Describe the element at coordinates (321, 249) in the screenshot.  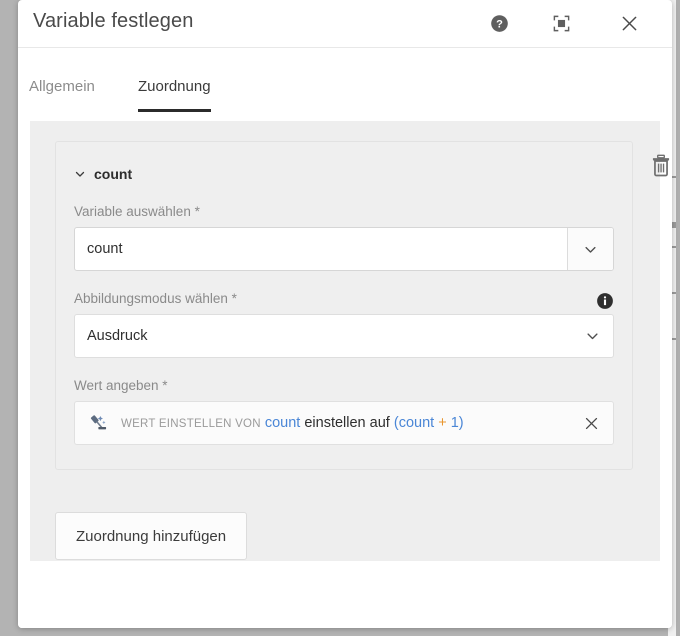
I see `variable-input` at that location.